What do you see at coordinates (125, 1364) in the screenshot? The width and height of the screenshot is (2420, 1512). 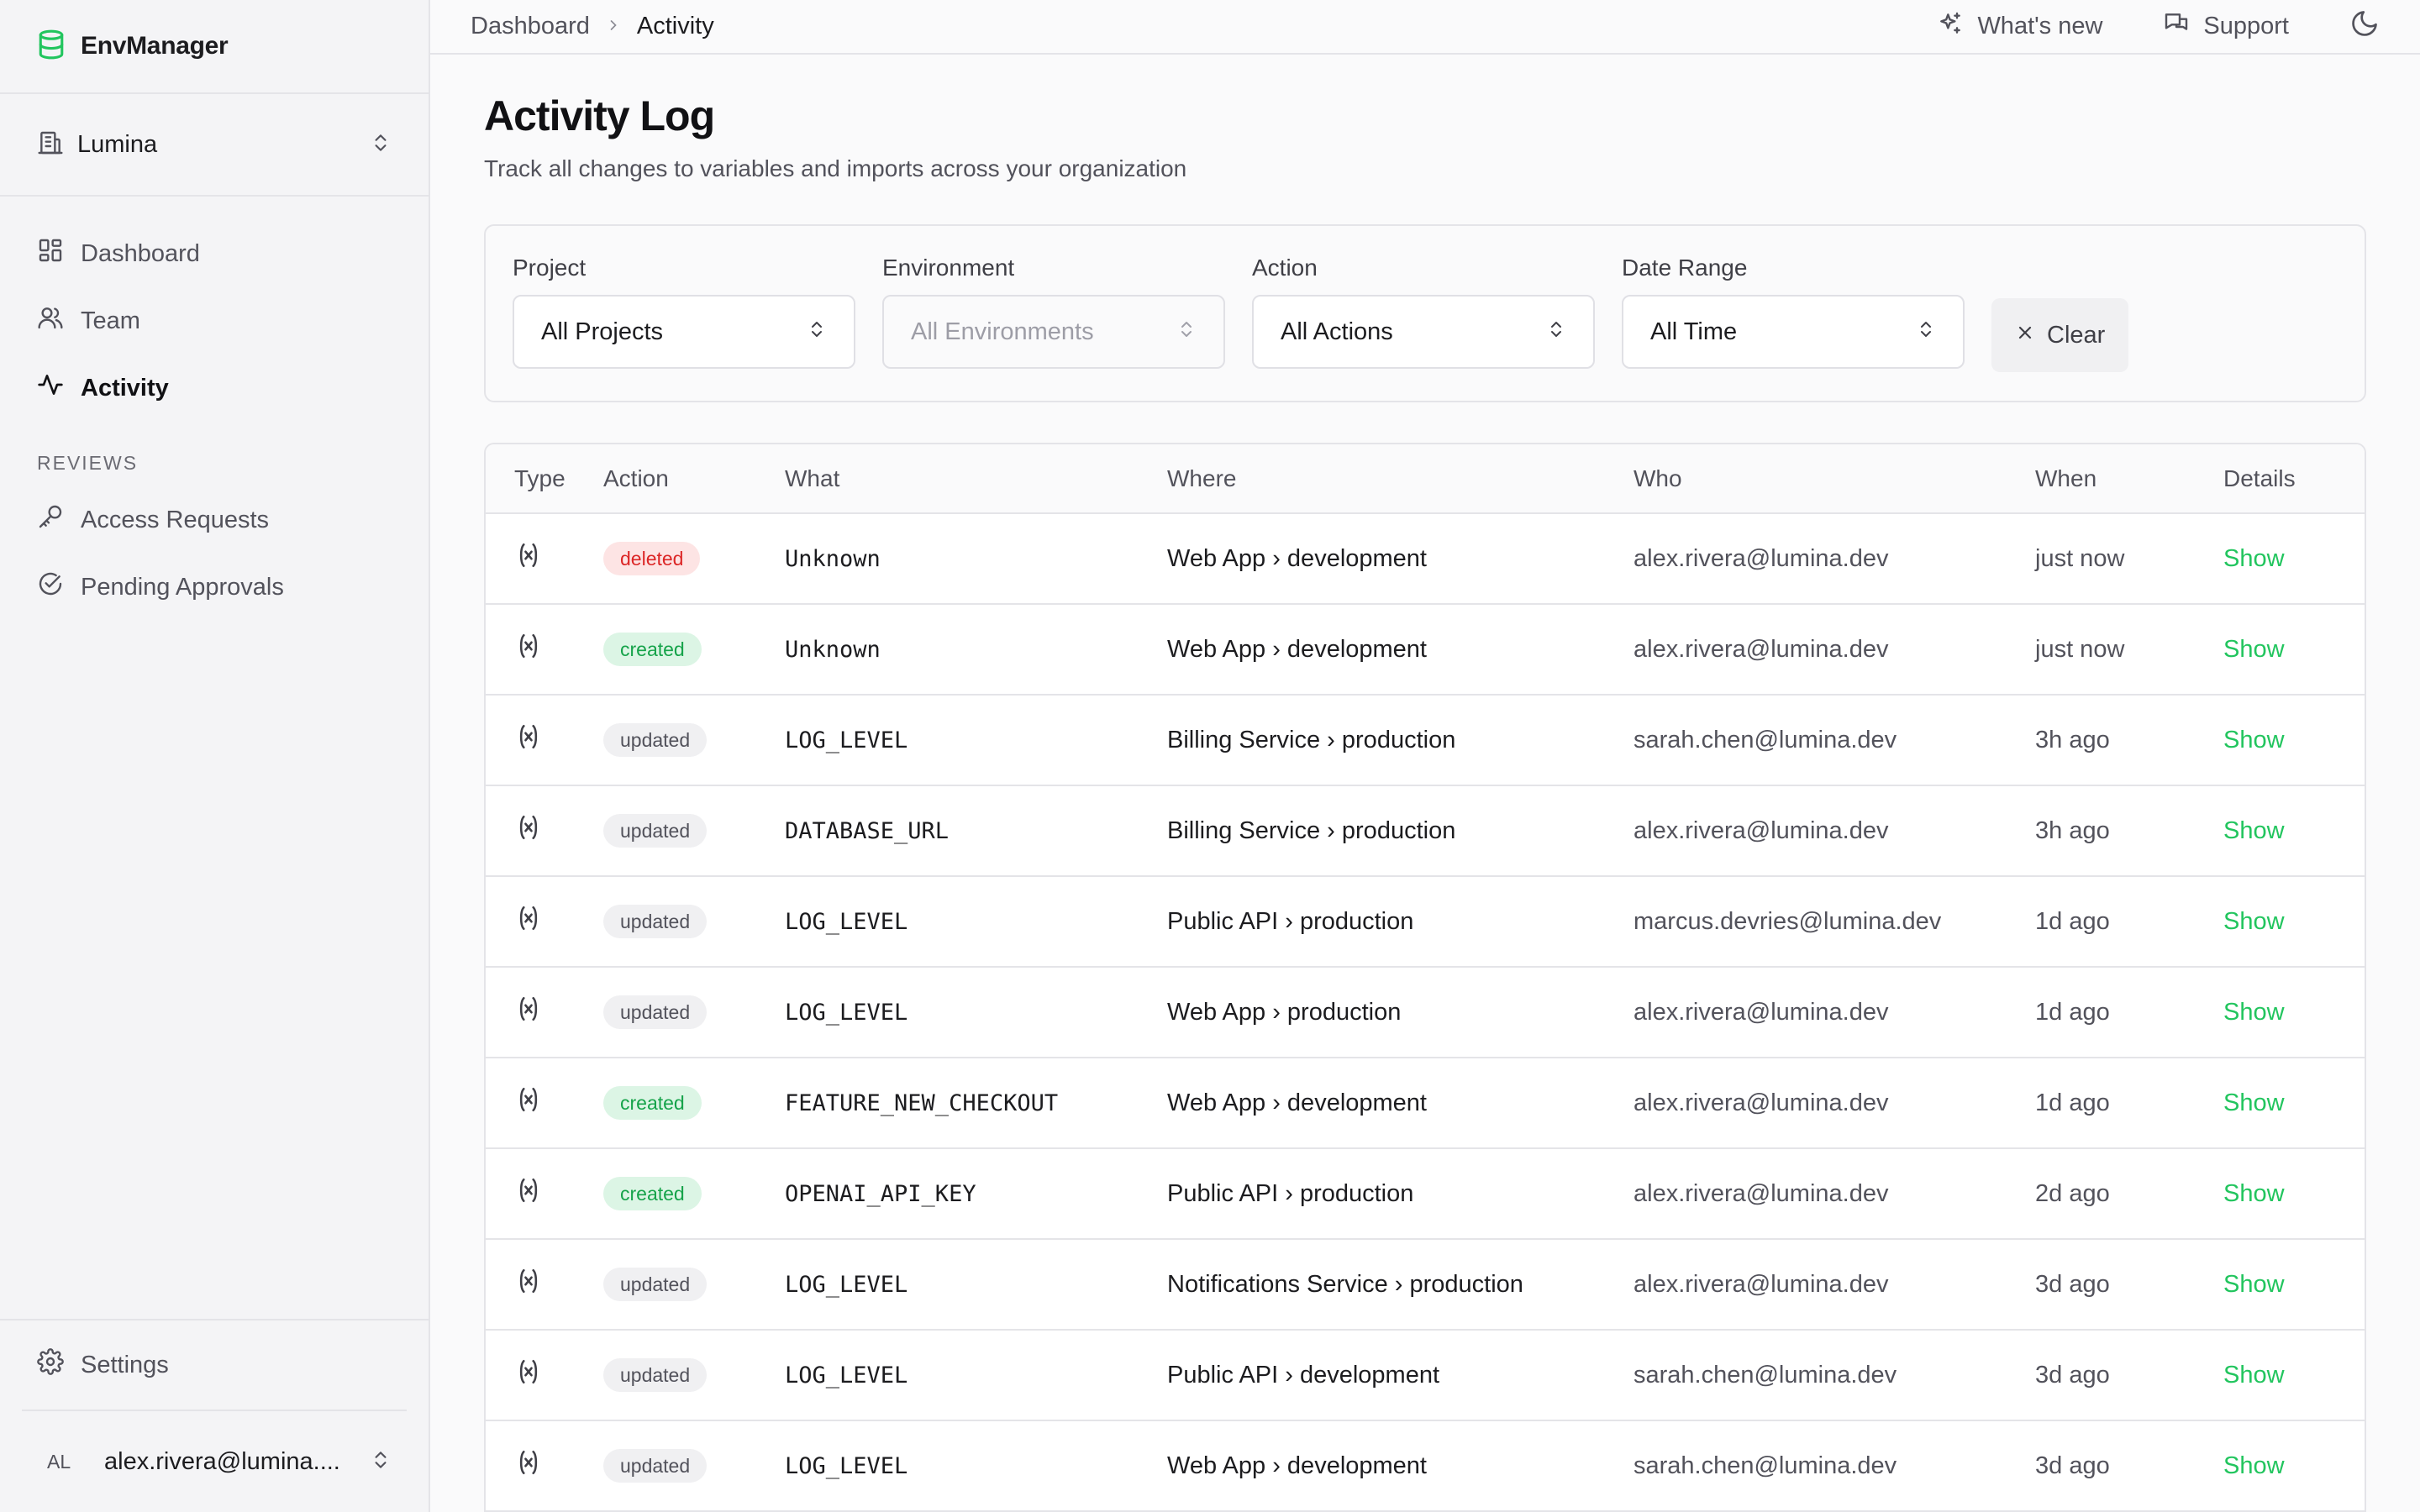 I see `sidebar-item-label: Settings` at bounding box center [125, 1364].